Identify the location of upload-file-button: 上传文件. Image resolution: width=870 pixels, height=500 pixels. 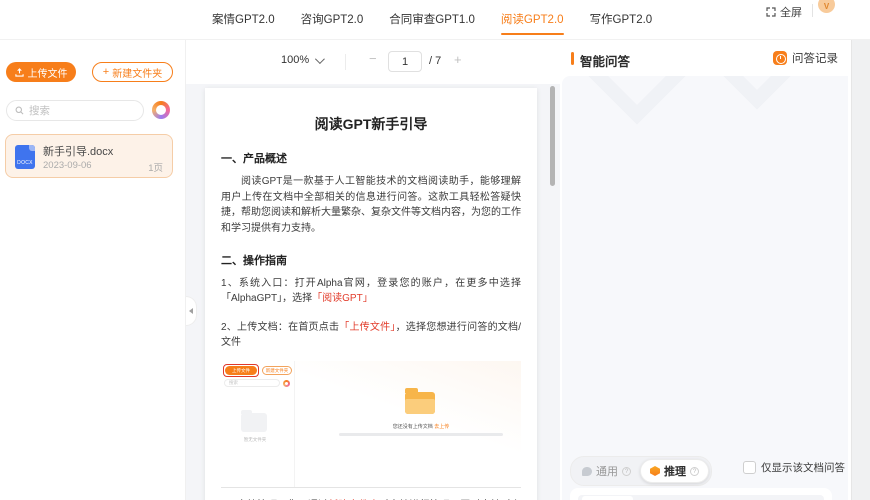
(41, 72).